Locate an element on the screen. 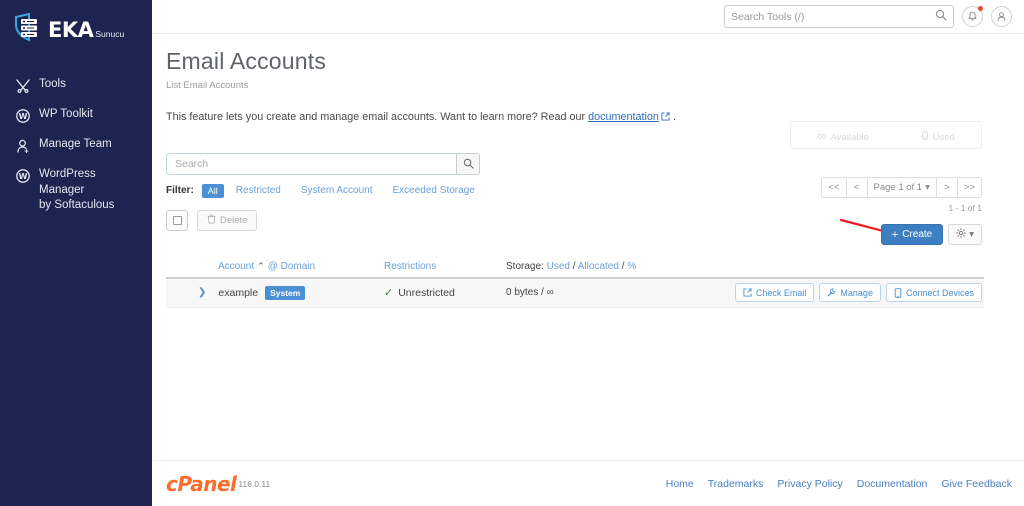  storage-used-link: Used is located at coordinates (558, 266).